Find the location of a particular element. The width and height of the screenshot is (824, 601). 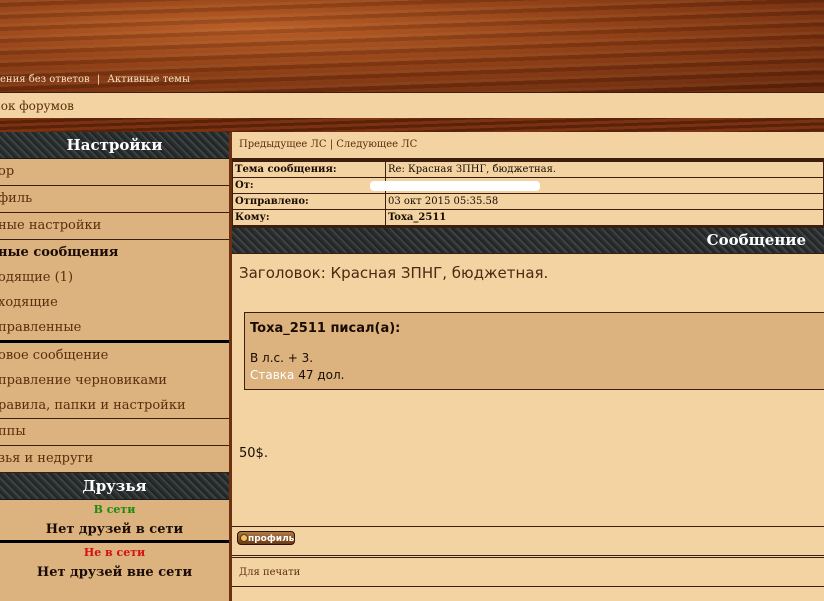

subject-label: Тема сообщения: is located at coordinates (309, 169).